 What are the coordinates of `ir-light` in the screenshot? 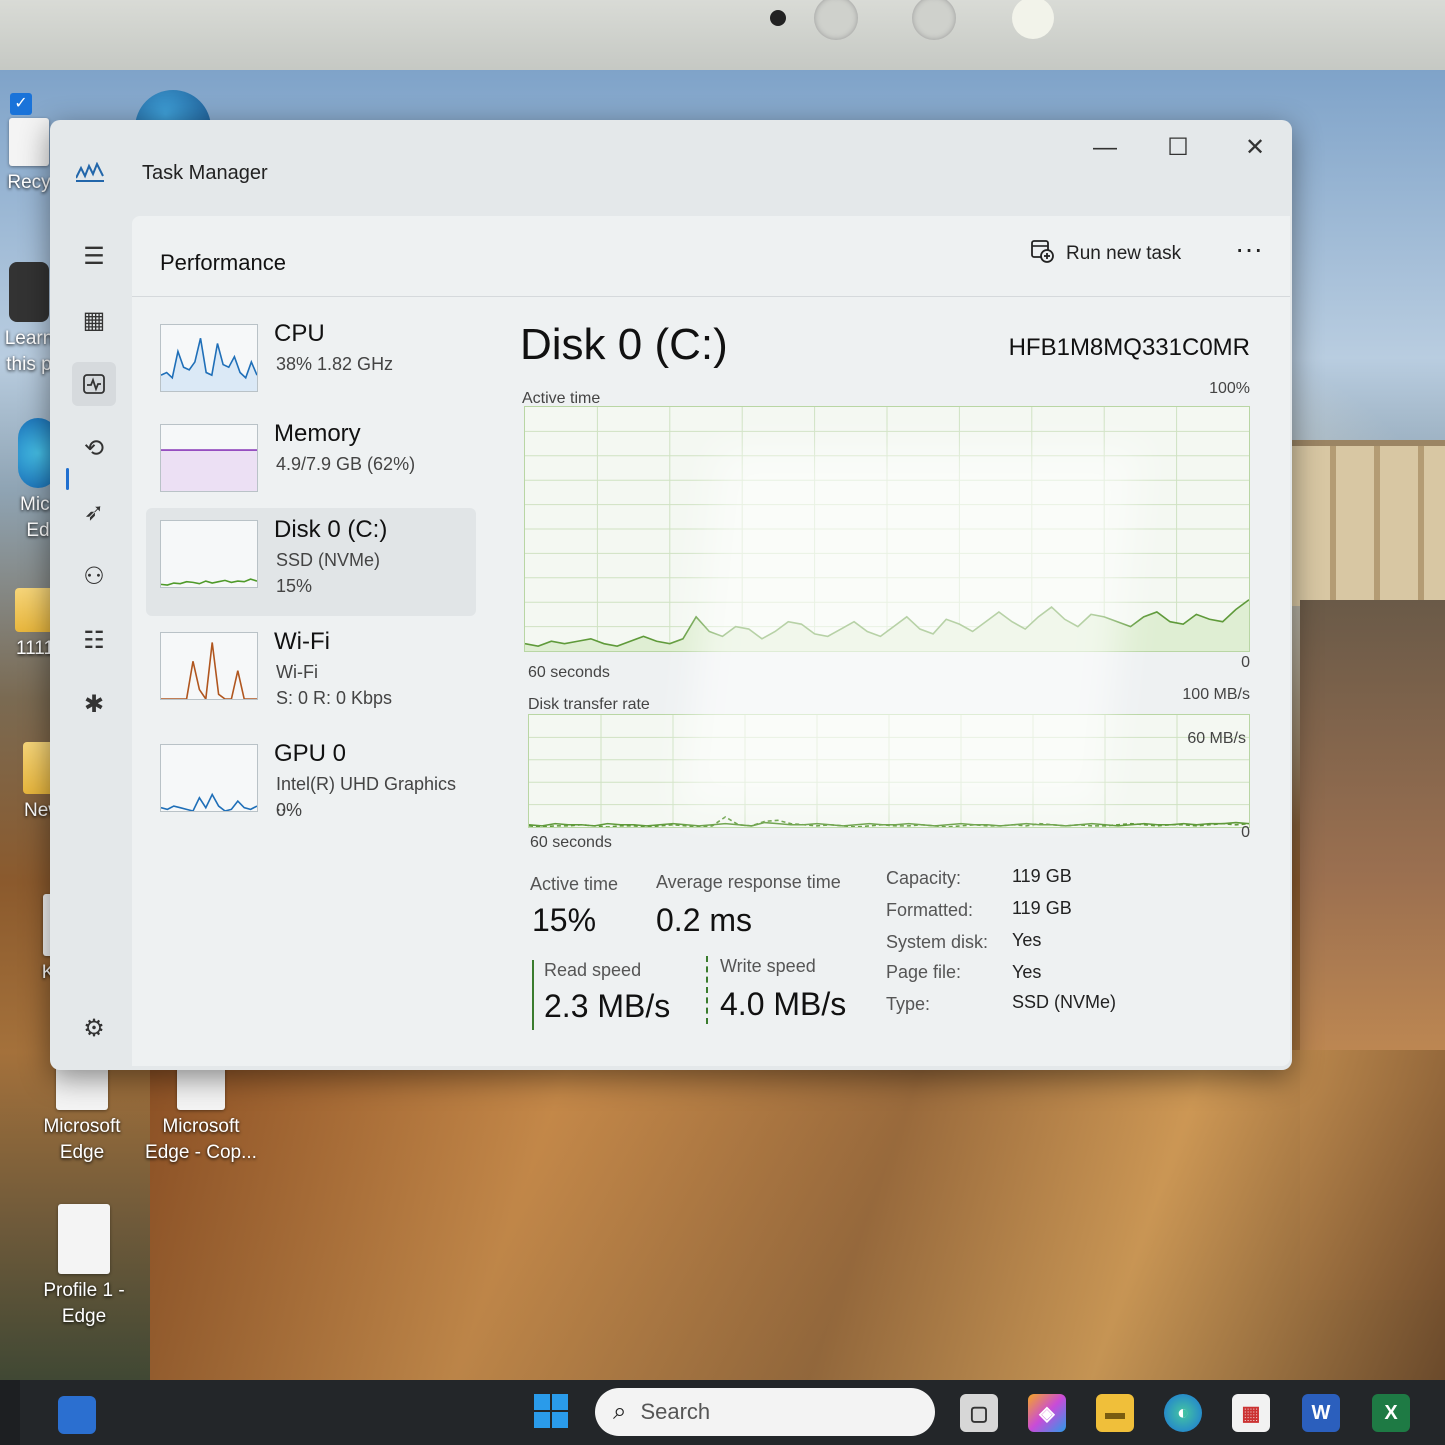 It's located at (1033, 19).